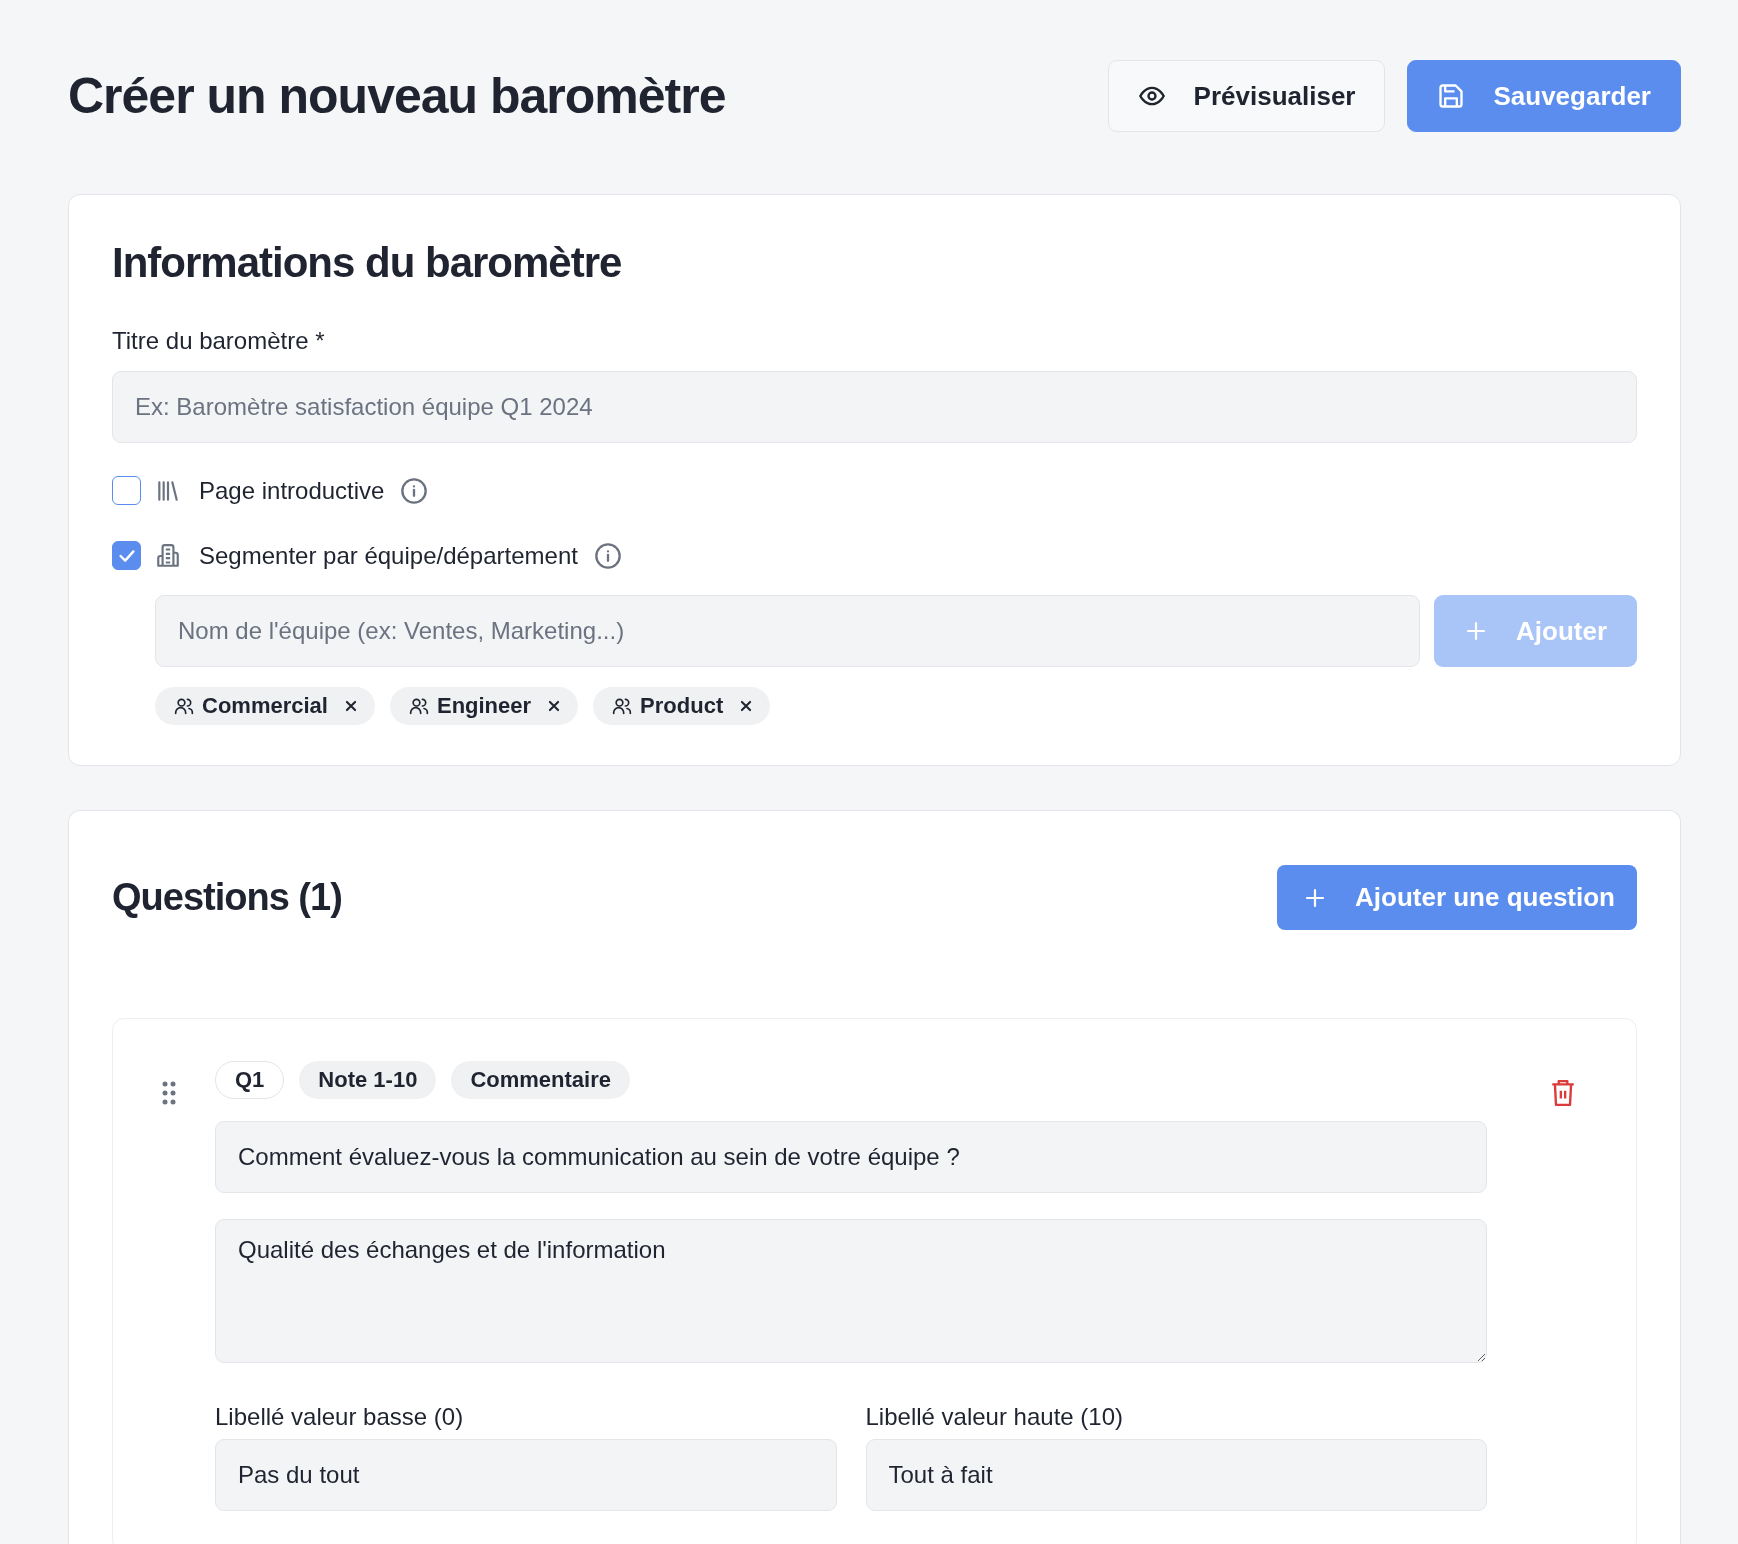  What do you see at coordinates (526, 1475) in the screenshot?
I see `low-label-input: Pas du tout` at bounding box center [526, 1475].